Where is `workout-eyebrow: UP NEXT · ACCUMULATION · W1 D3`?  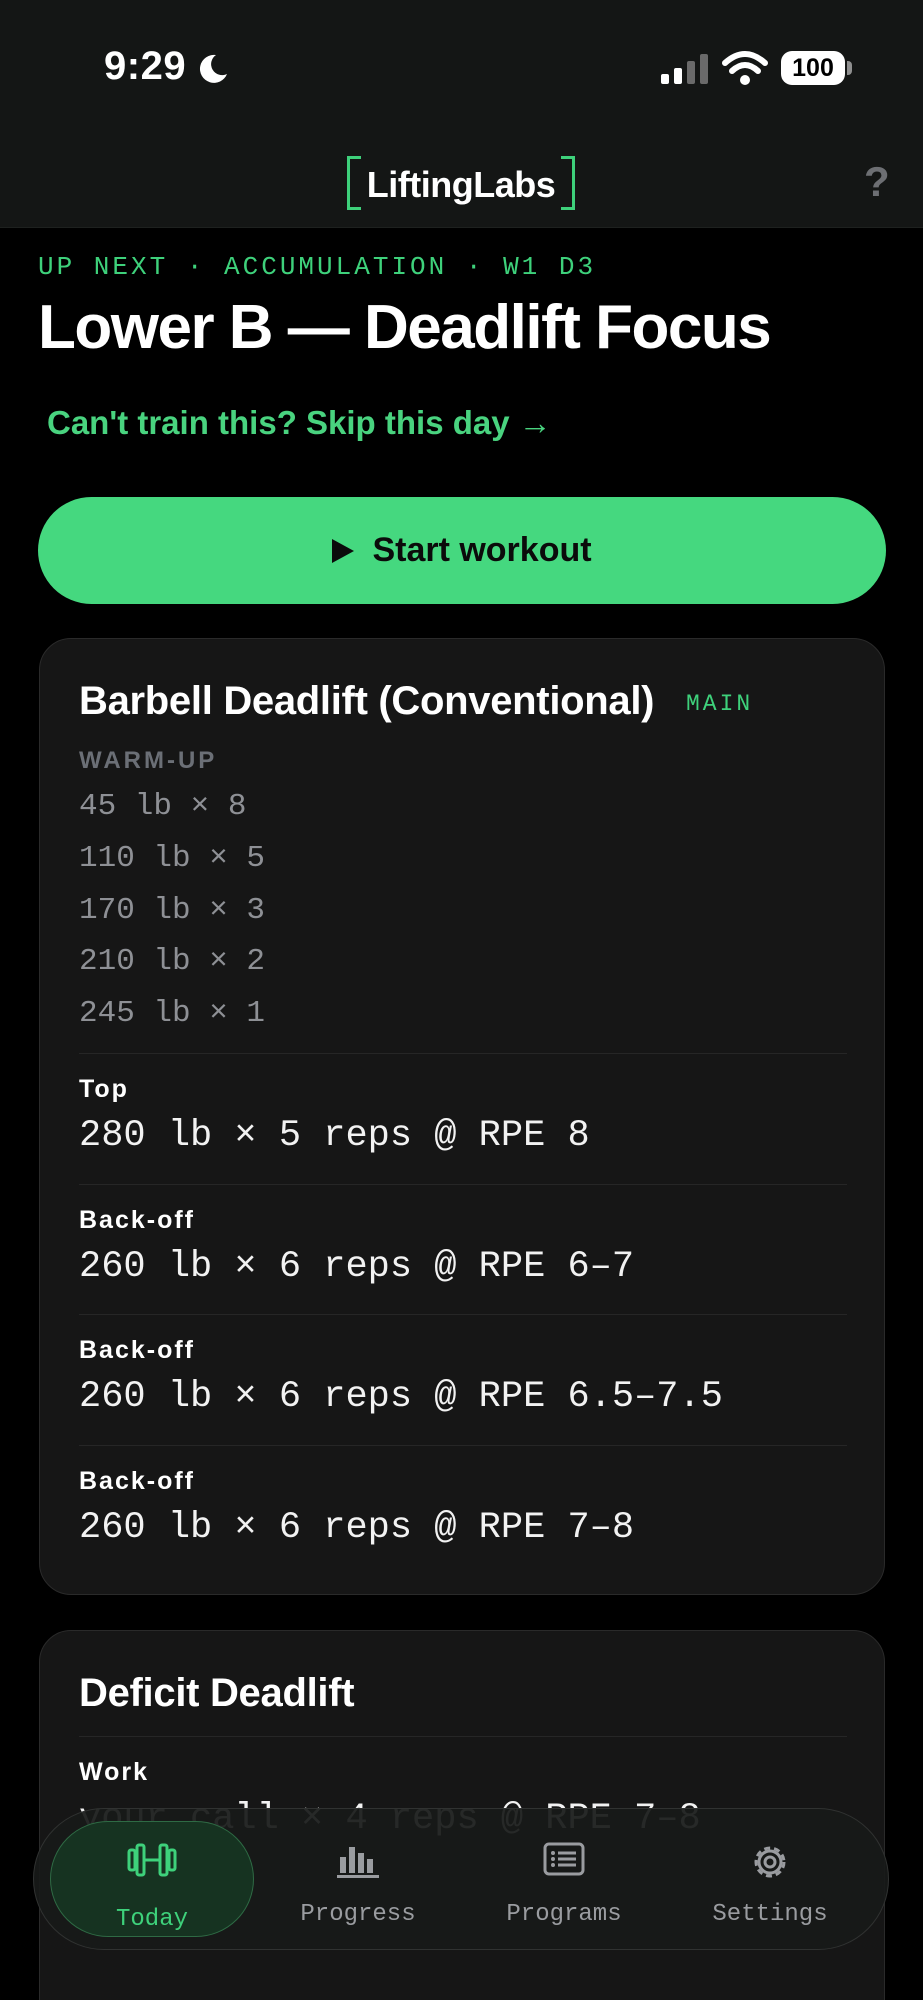
workout-eyebrow: UP NEXT · ACCUMULATION · W1 D3 is located at coordinates (317, 267).